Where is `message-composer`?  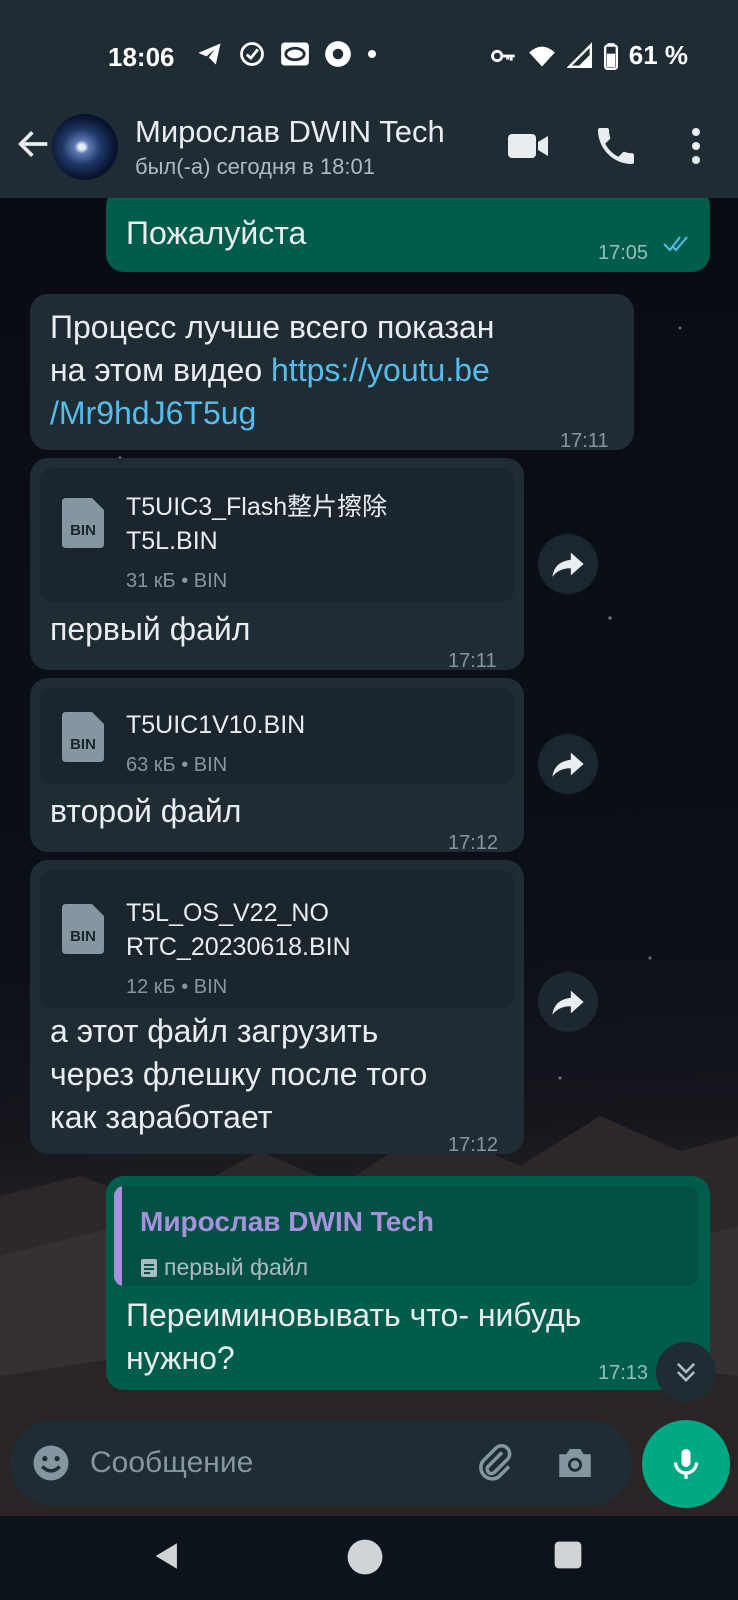 message-composer is located at coordinates (321, 1463).